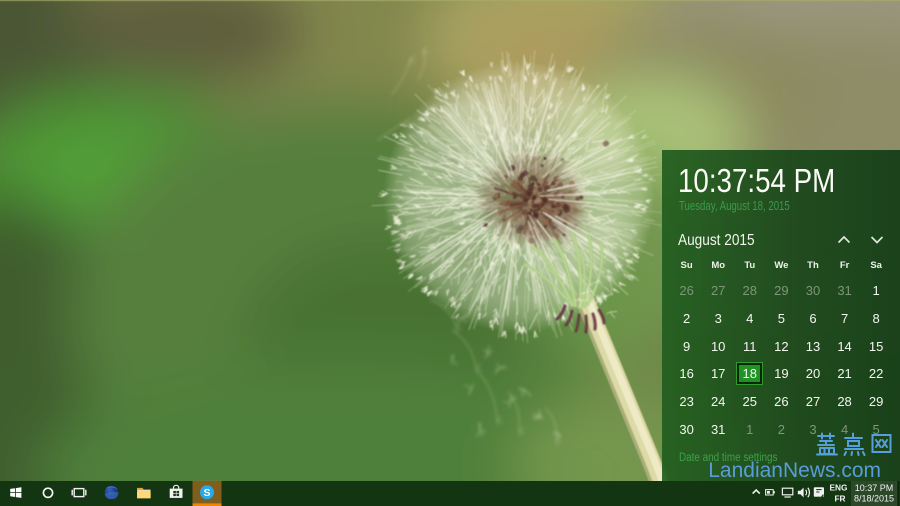 The height and width of the screenshot is (506, 900). What do you see at coordinates (874, 499) in the screenshot?
I see `svg-text: 8/18/2015` at bounding box center [874, 499].